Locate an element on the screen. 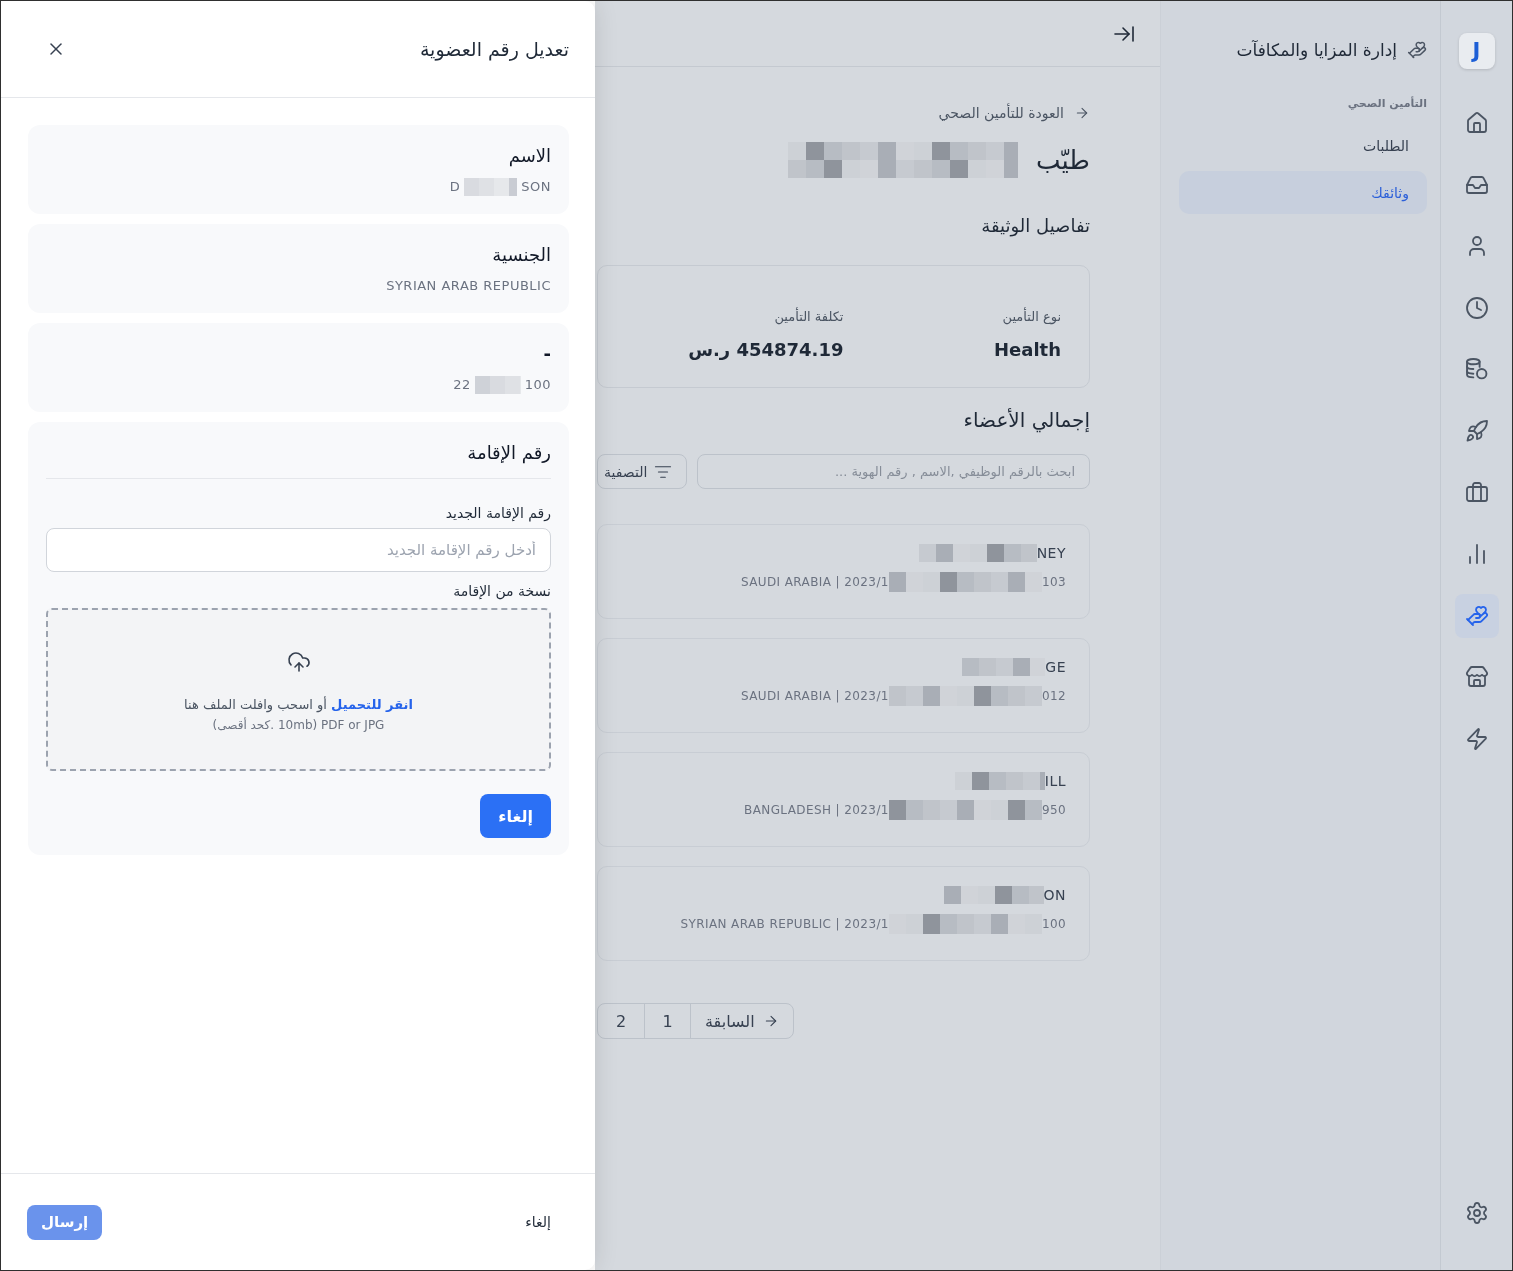  member-name: NEY is located at coordinates (1051, 553).